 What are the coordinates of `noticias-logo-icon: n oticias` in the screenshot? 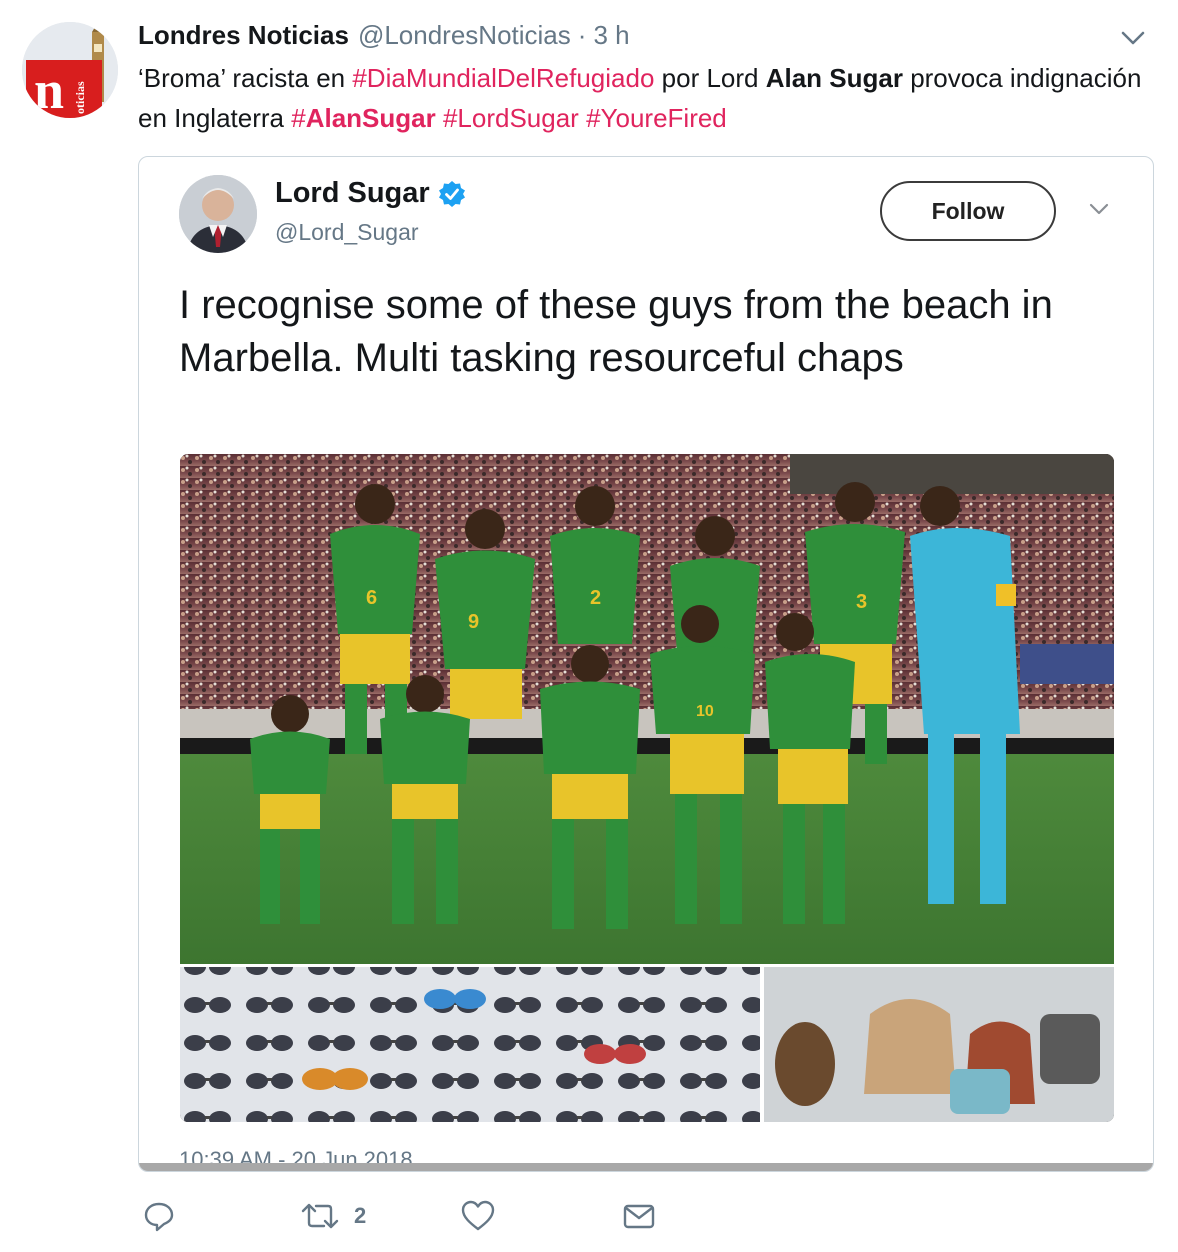 It's located at (70, 70).